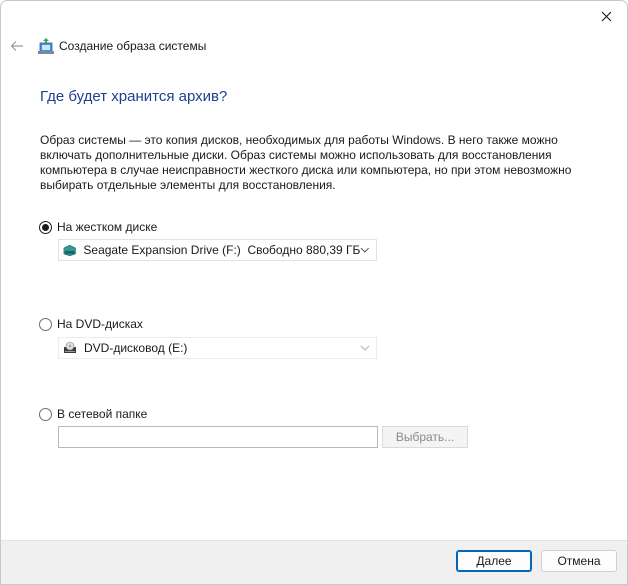  I want to click on radio-dvd: На DVD-дисках, so click(91, 324).